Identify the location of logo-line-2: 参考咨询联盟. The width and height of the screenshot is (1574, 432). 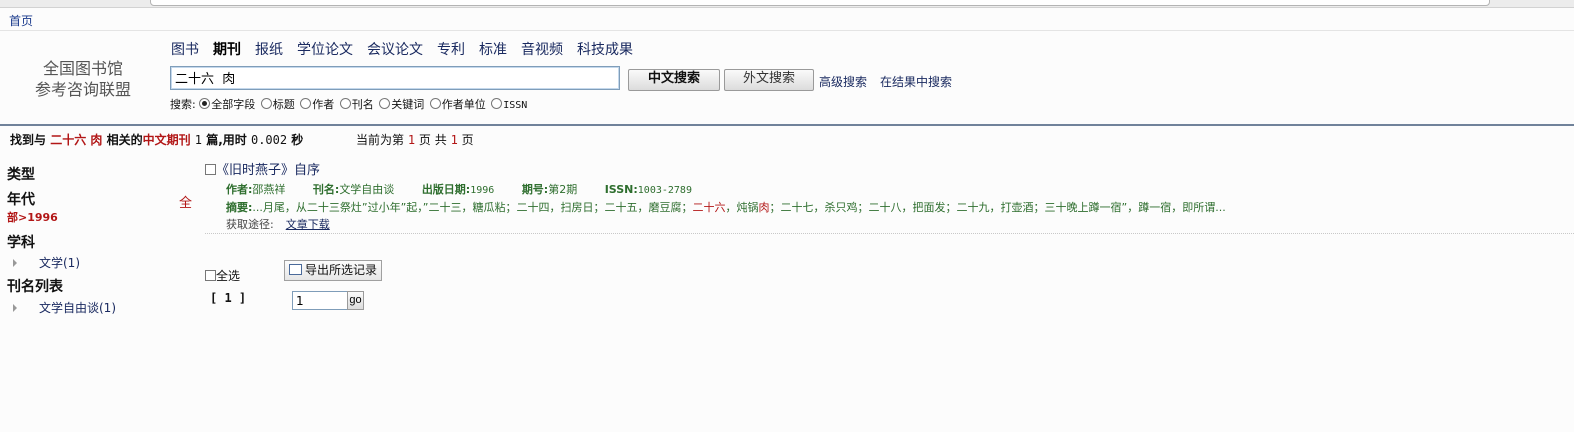
(82, 89).